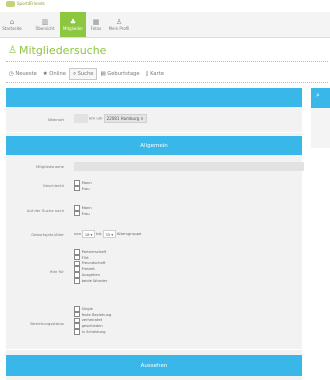 The height and width of the screenshot is (380, 330). I want to click on radius-prefix: km um, so click(96, 118).